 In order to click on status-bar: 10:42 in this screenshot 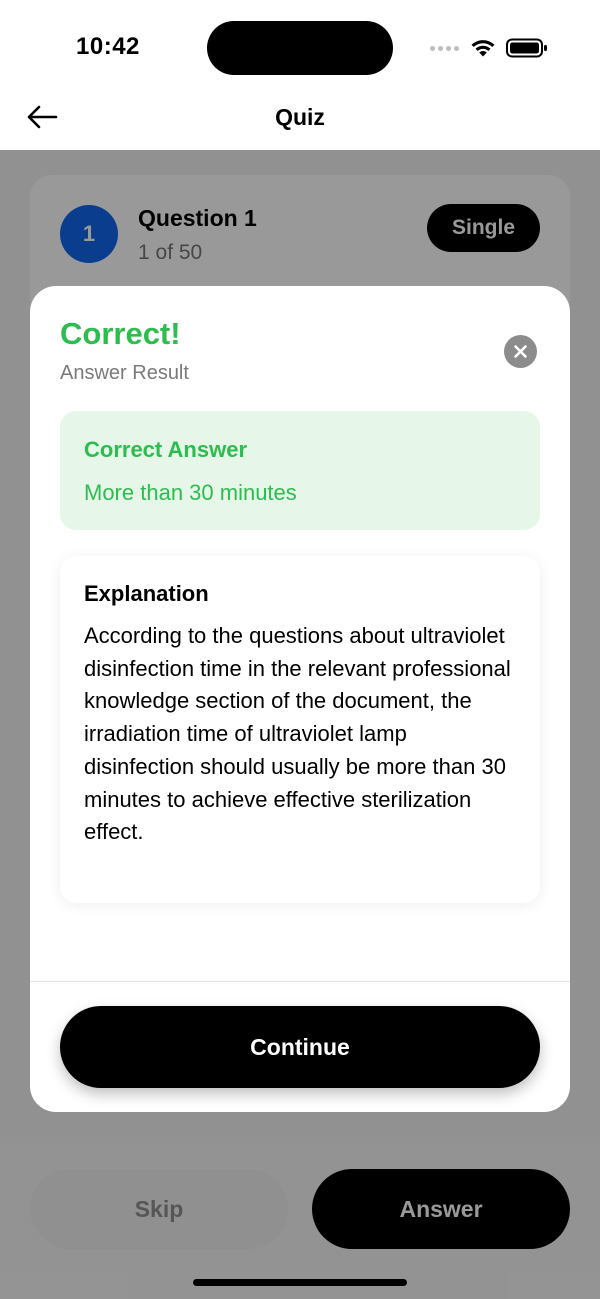, I will do `click(300, 45)`.